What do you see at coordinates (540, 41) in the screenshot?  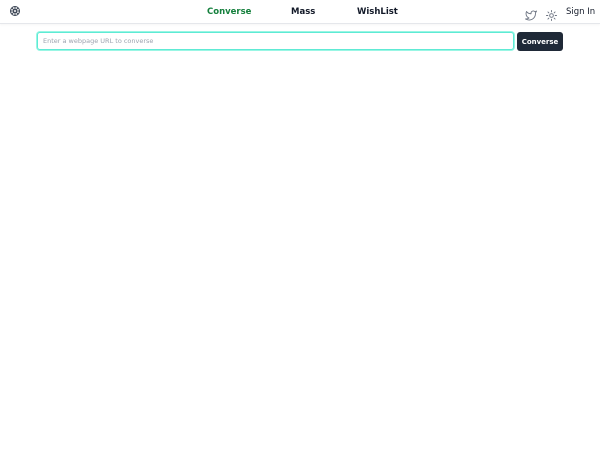 I see `converse-button: Converse` at bounding box center [540, 41].